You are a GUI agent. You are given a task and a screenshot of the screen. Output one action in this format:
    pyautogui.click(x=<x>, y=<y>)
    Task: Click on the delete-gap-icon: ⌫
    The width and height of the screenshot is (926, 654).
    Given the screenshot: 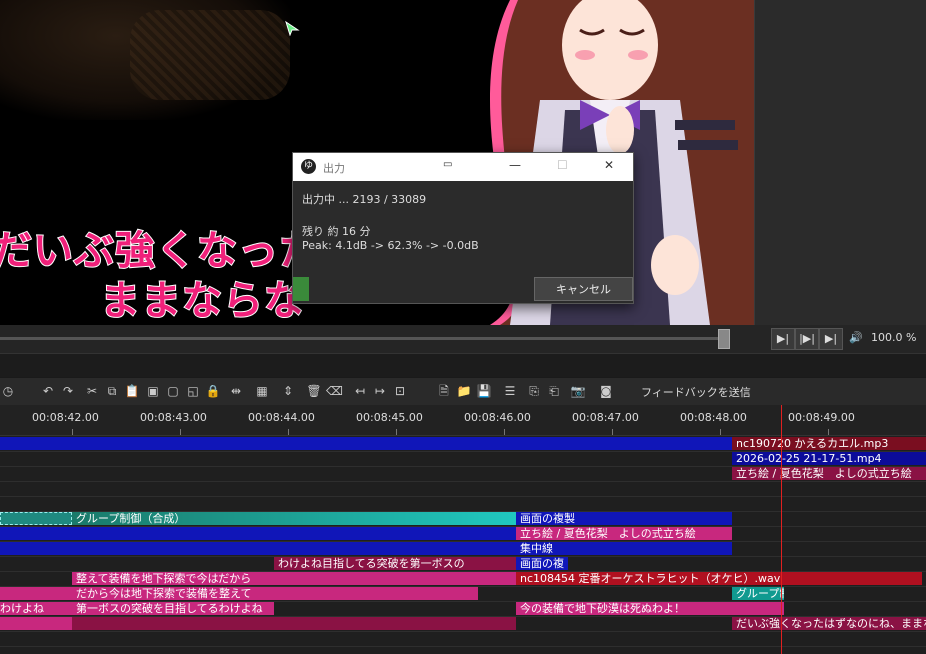 What is the action you would take?
    pyautogui.click(x=334, y=391)
    